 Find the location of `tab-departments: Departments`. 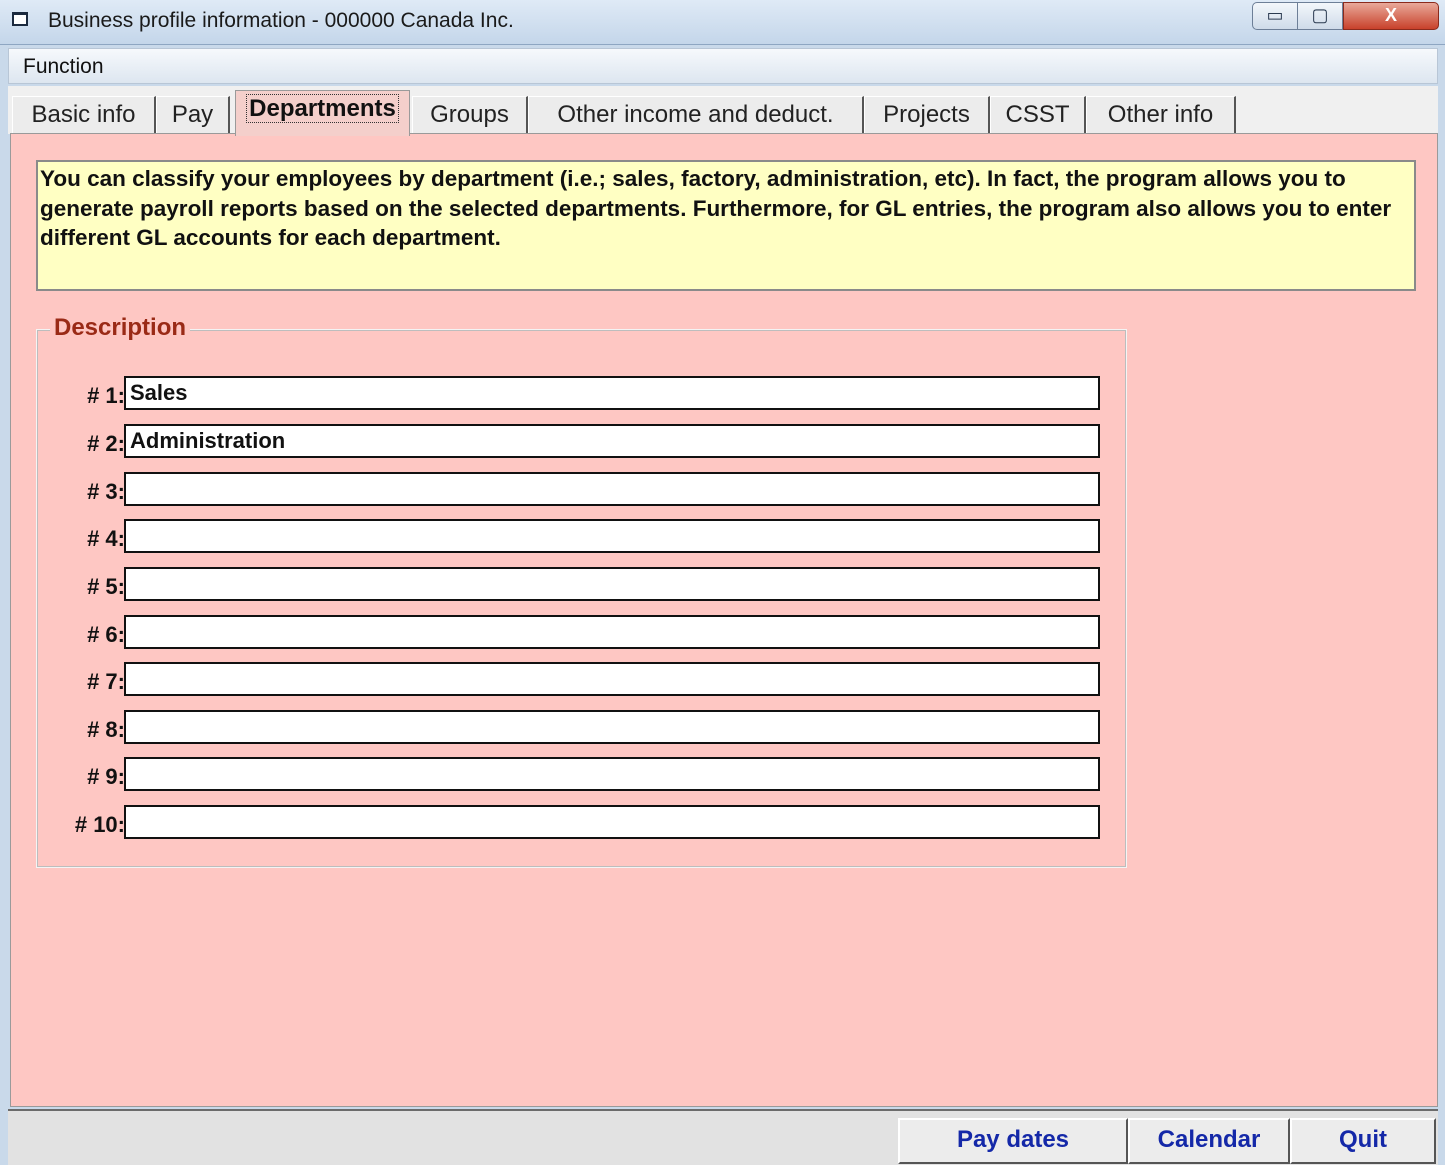

tab-departments: Departments is located at coordinates (322, 113).